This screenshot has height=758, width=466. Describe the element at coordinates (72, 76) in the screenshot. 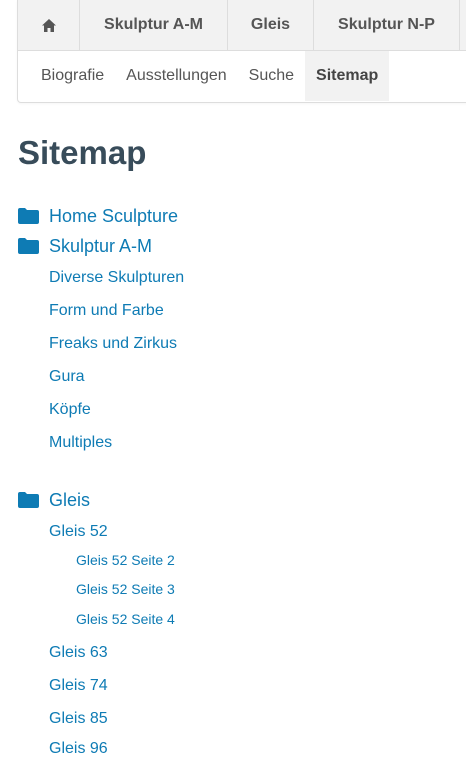

I see `subnav-biografie: Biografie` at that location.